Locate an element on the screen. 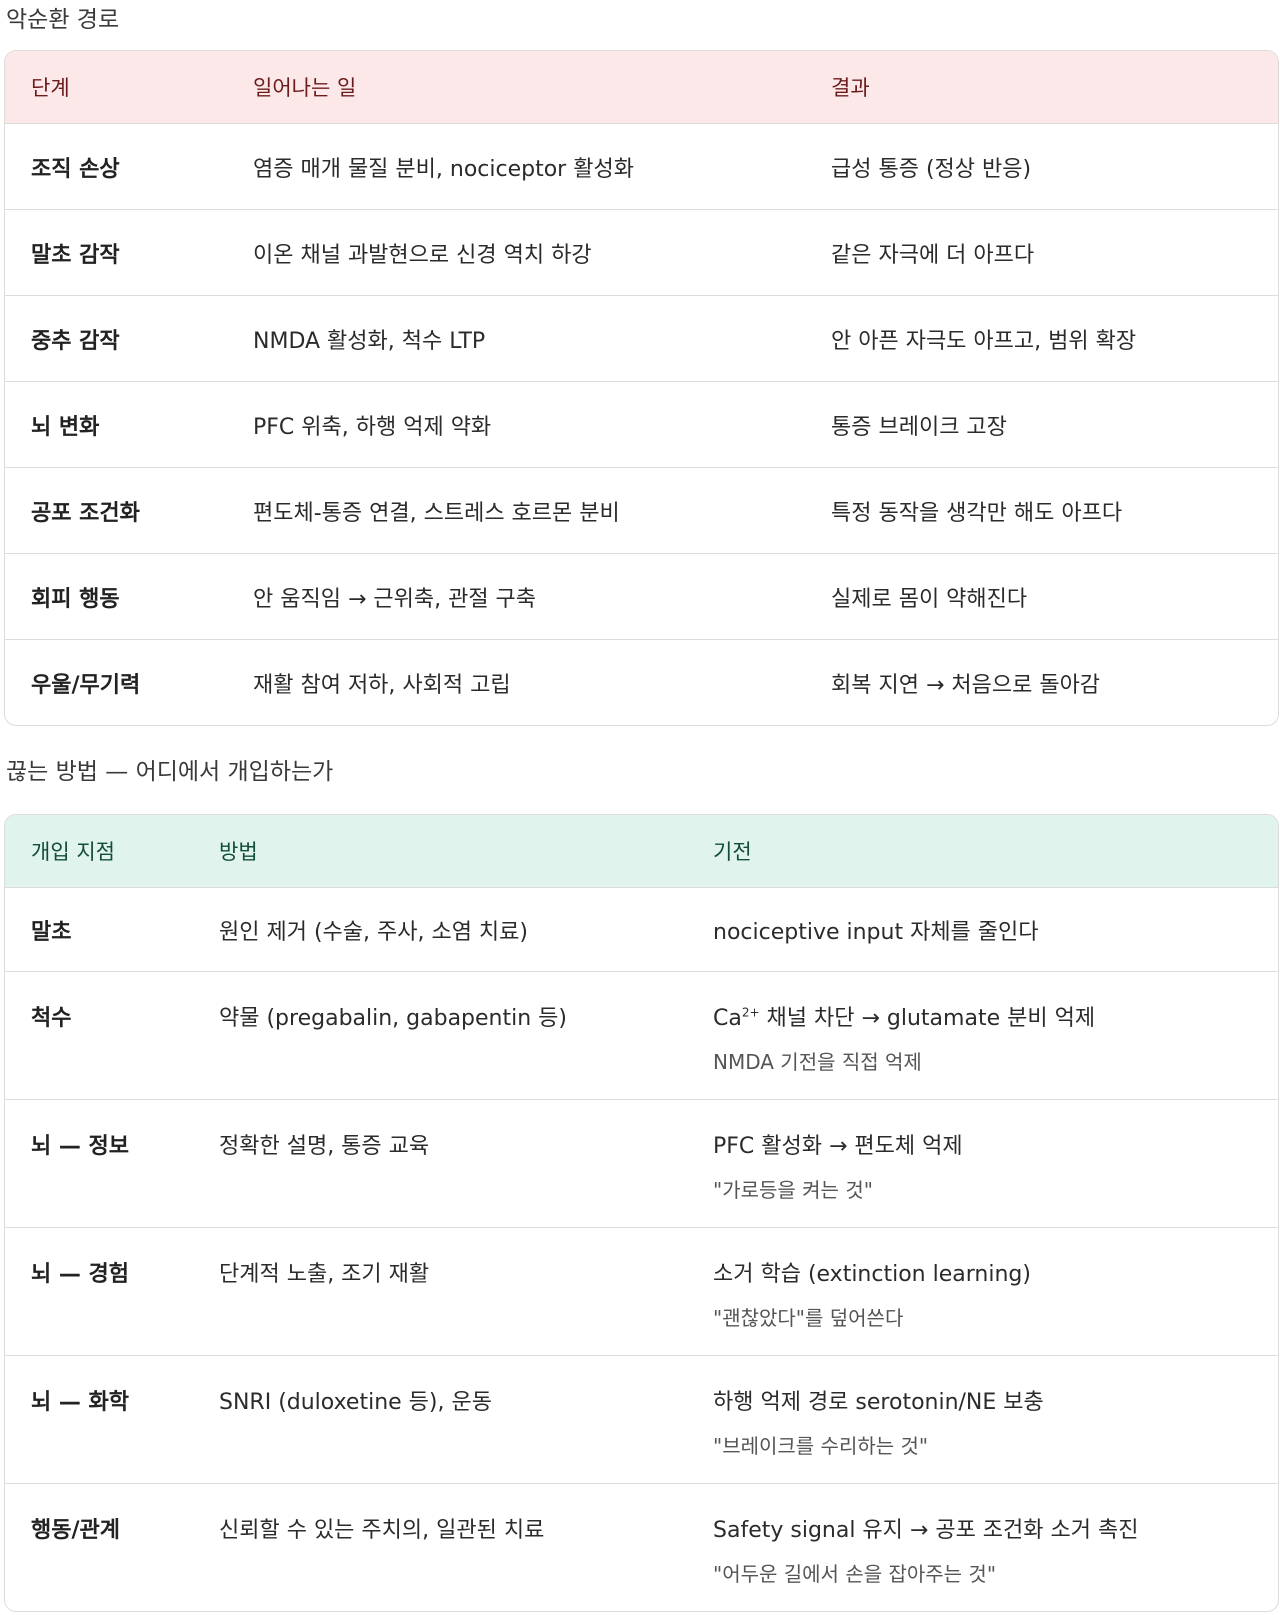  mechanism-note: "괜찮았다"를 덮어쓴다 is located at coordinates (808, 1318).